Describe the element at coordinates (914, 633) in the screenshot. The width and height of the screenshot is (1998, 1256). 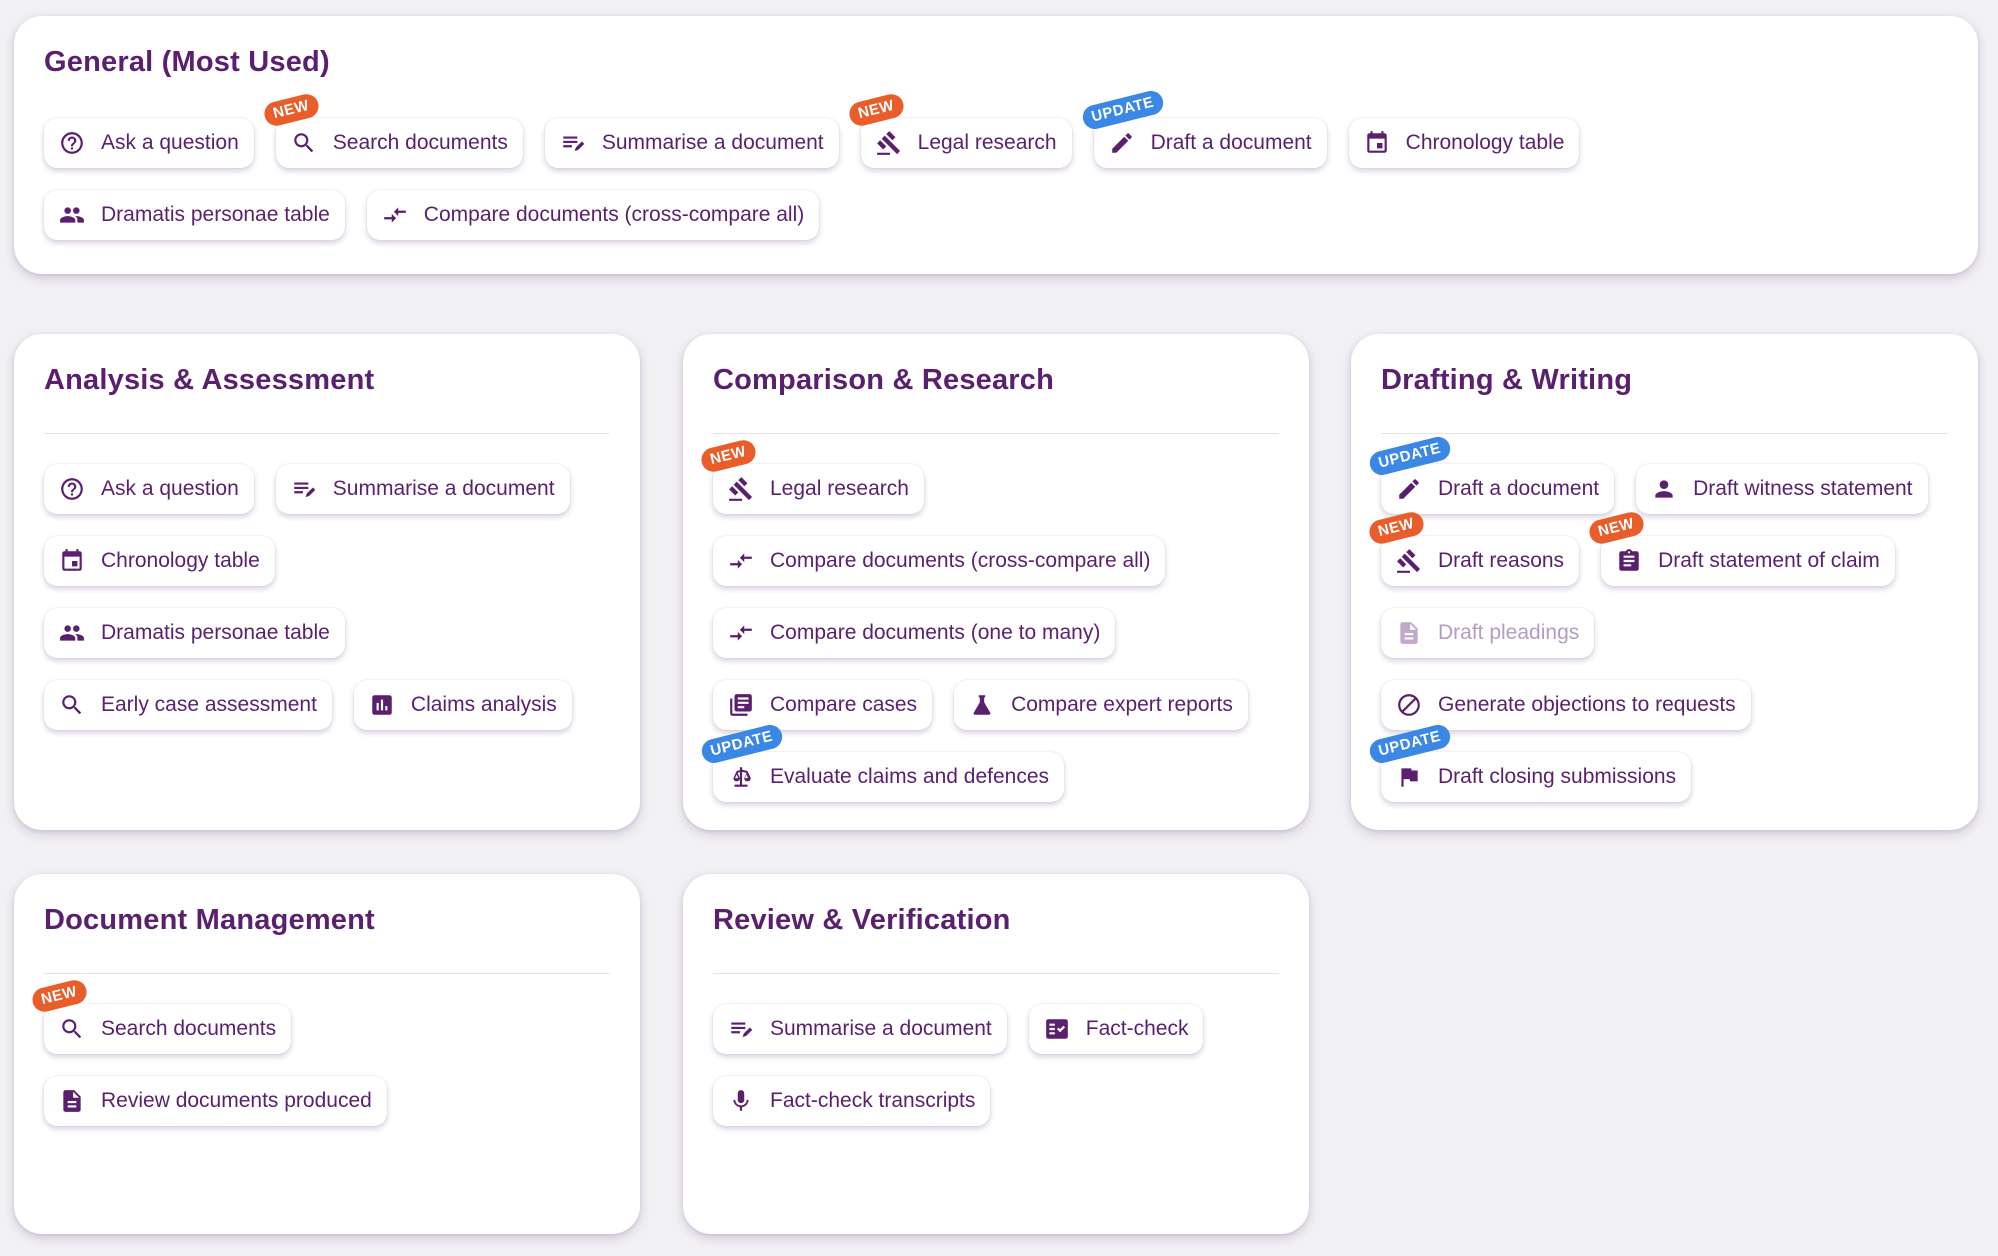
I see `compare-documents-one-to-many-button: Compare documents (one to many)` at that location.